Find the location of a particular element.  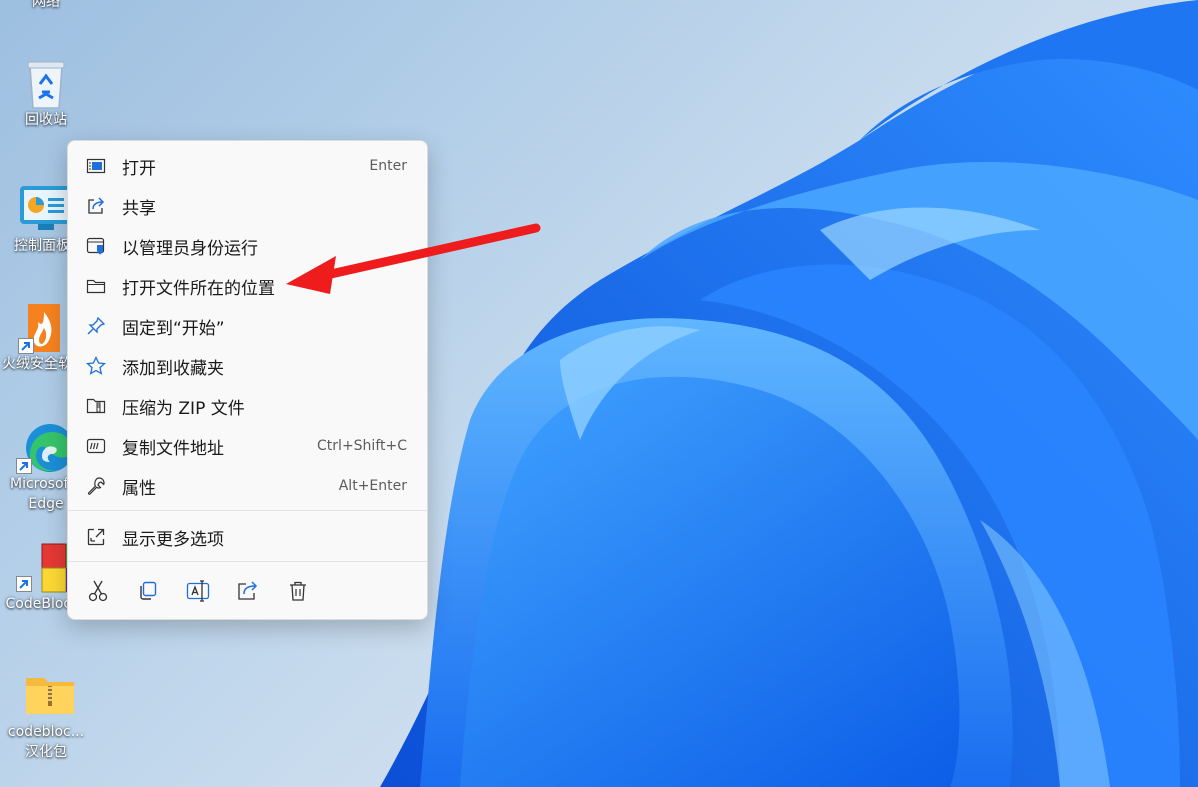

desktop-icon-label: 网络 is located at coordinates (46, 5).